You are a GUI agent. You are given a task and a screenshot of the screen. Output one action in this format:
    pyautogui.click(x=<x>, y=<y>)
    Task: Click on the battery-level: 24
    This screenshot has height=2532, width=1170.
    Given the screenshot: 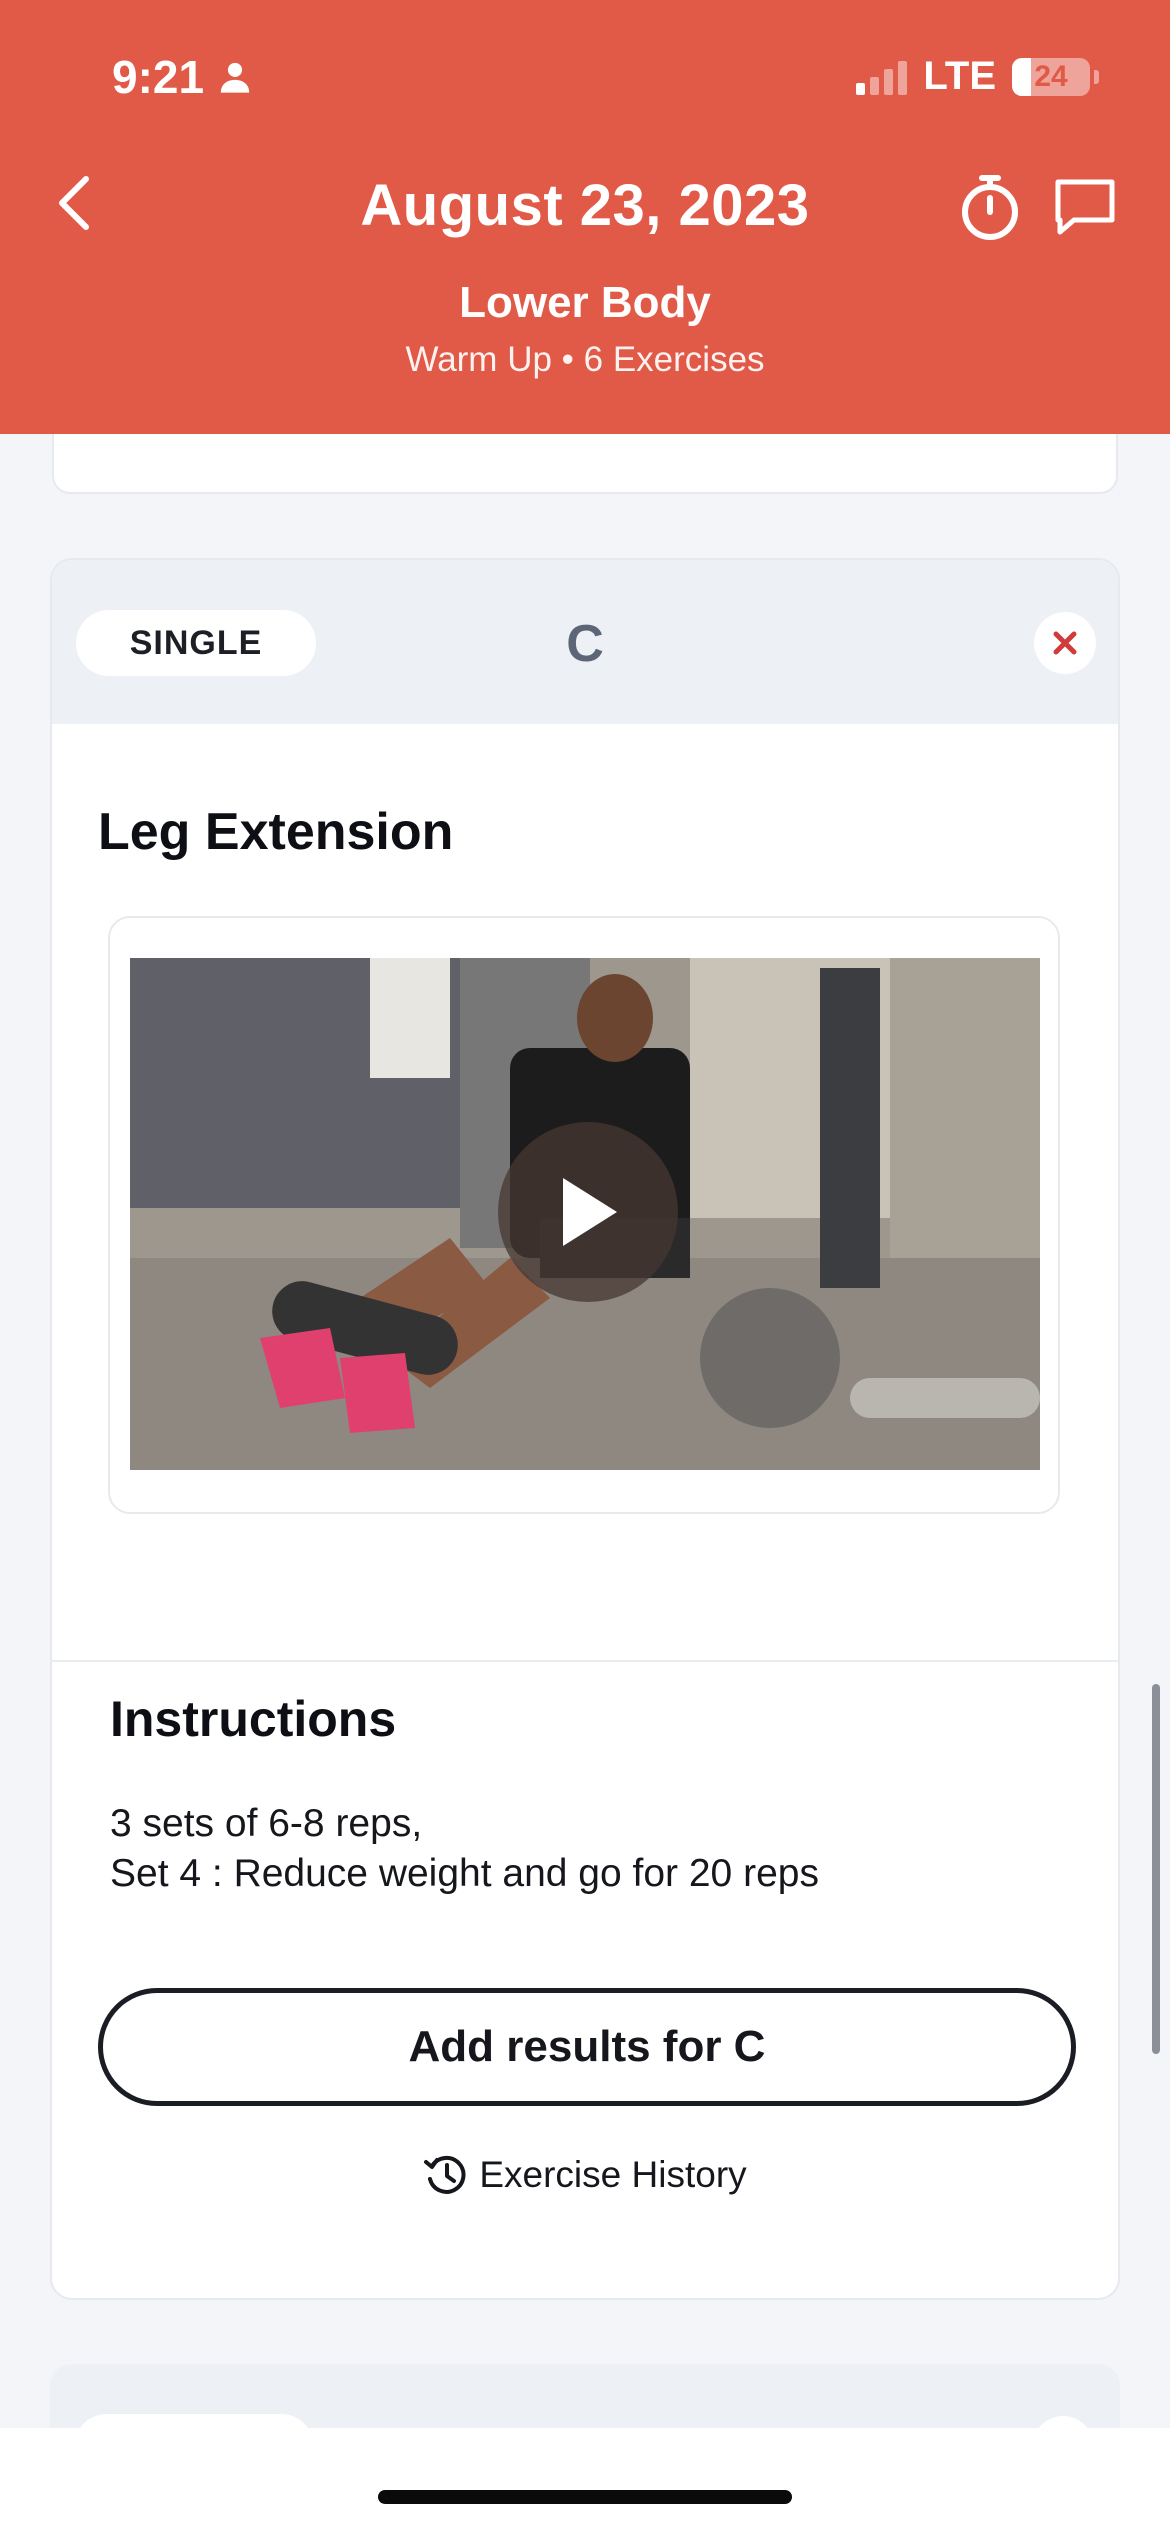 What is the action you would take?
    pyautogui.click(x=1051, y=76)
    